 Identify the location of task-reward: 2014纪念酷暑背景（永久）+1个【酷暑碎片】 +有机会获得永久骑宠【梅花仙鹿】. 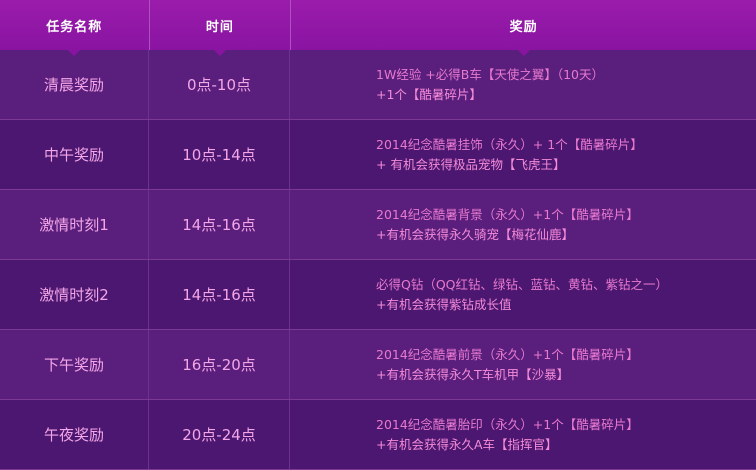
(523, 224).